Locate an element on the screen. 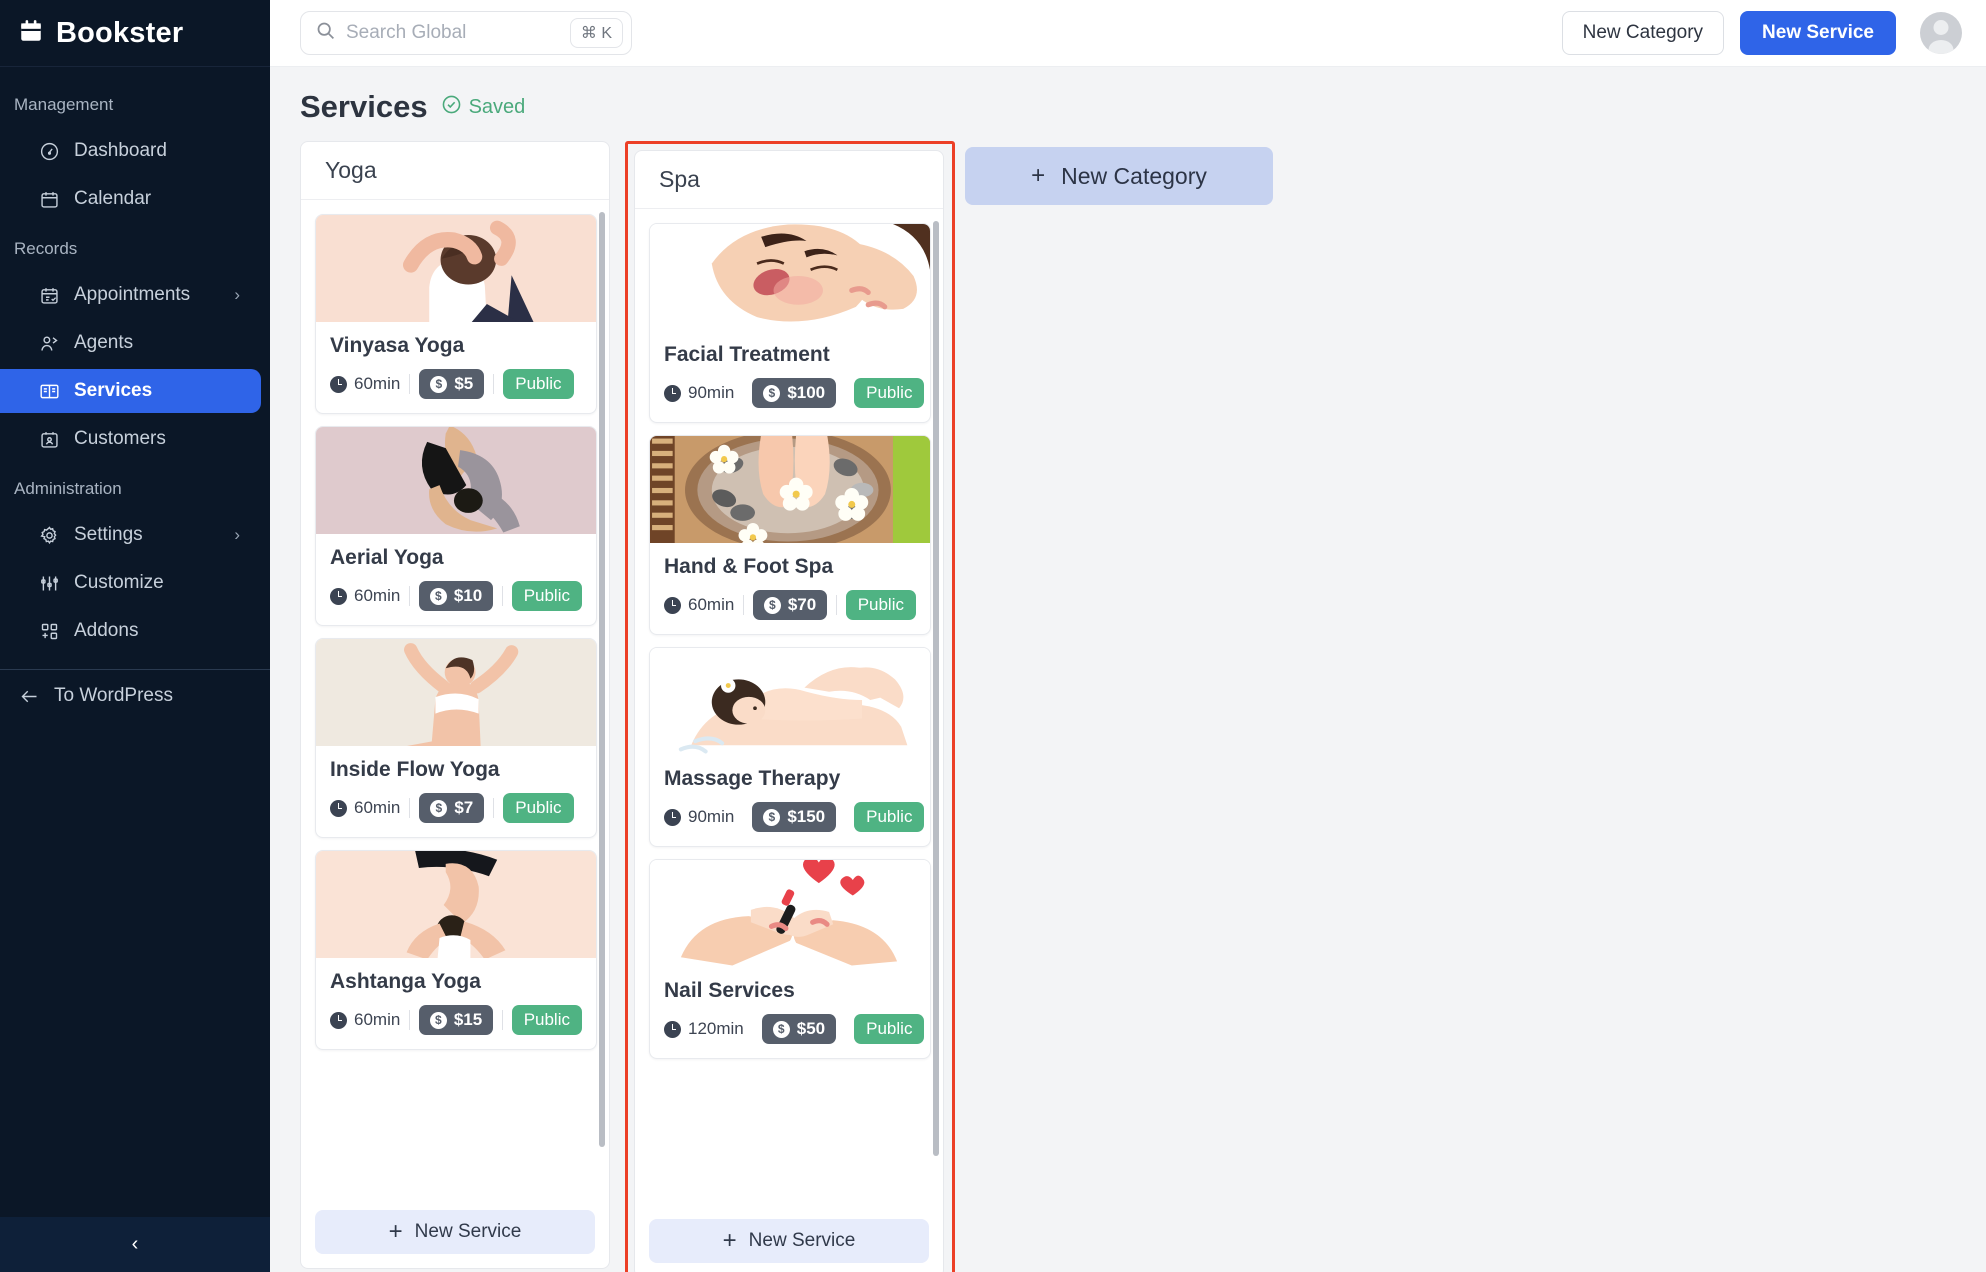 The height and width of the screenshot is (1272, 1986). sidebar-item-settings: Settings › is located at coordinates (131, 535).